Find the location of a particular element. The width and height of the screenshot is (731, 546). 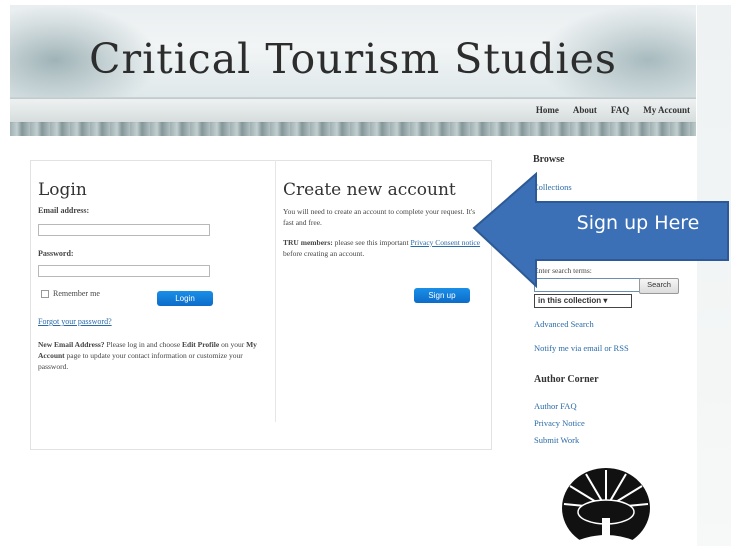

sign-up-callout-arrow is located at coordinates (600, 230).